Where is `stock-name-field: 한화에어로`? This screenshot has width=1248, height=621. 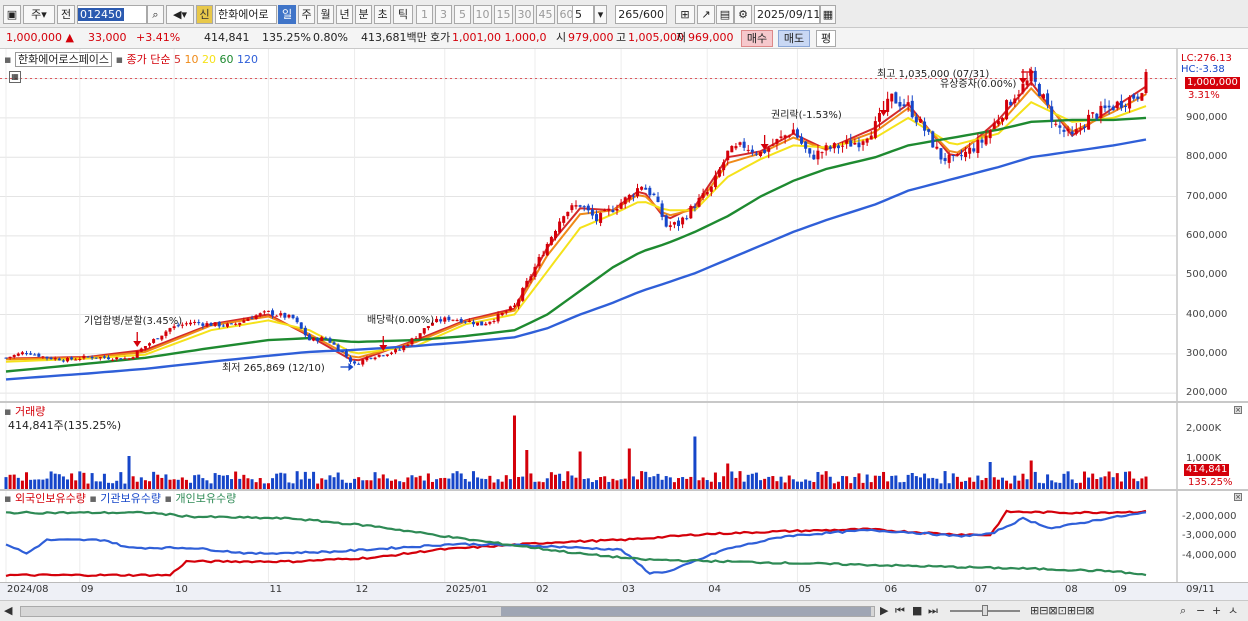 stock-name-field: 한화에어로 is located at coordinates (246, 14).